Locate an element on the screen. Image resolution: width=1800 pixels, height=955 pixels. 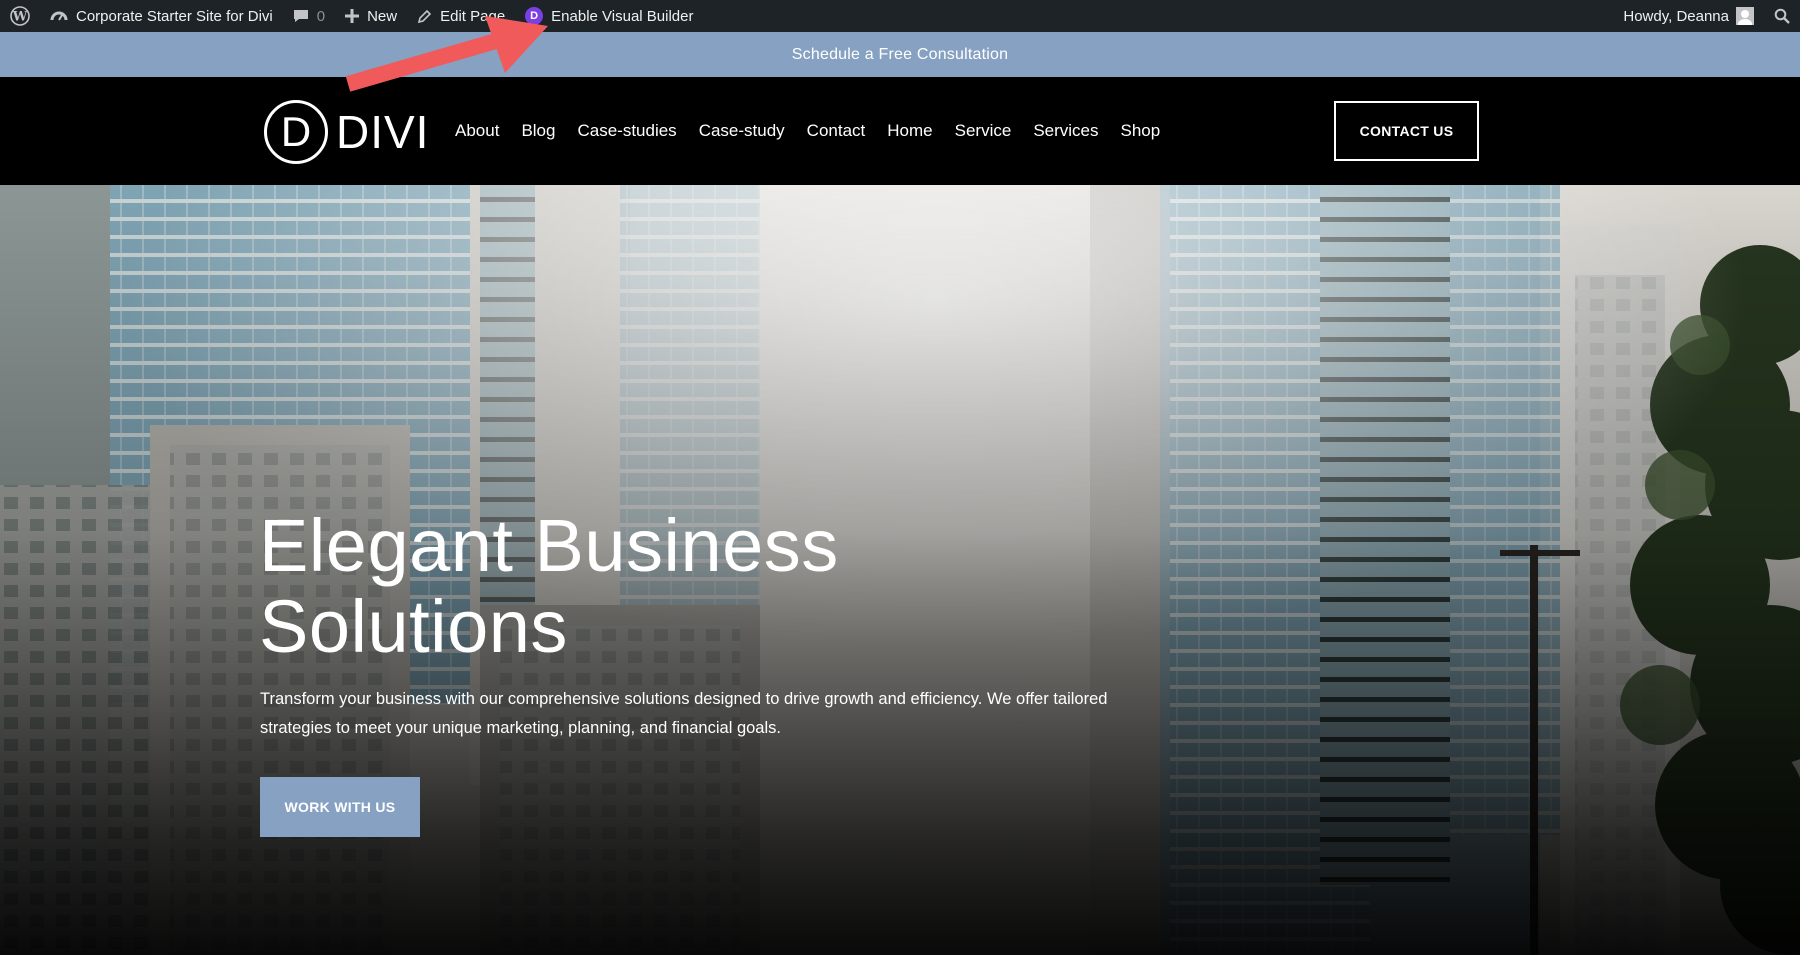
admin-bar-account: Howdy, Deanna is located at coordinates (1688, 16).